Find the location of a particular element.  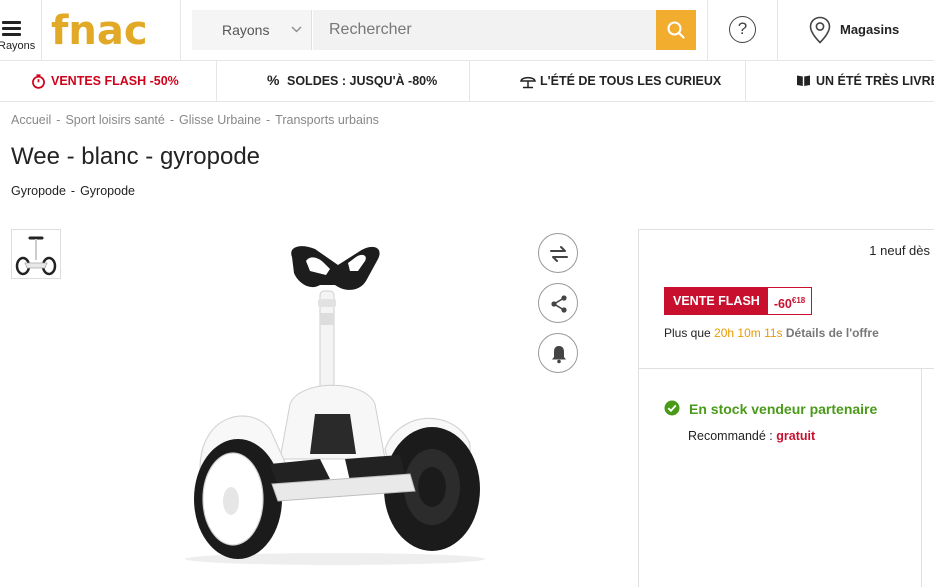

product-title: Wee - blanc - gyropode is located at coordinates (136, 156).